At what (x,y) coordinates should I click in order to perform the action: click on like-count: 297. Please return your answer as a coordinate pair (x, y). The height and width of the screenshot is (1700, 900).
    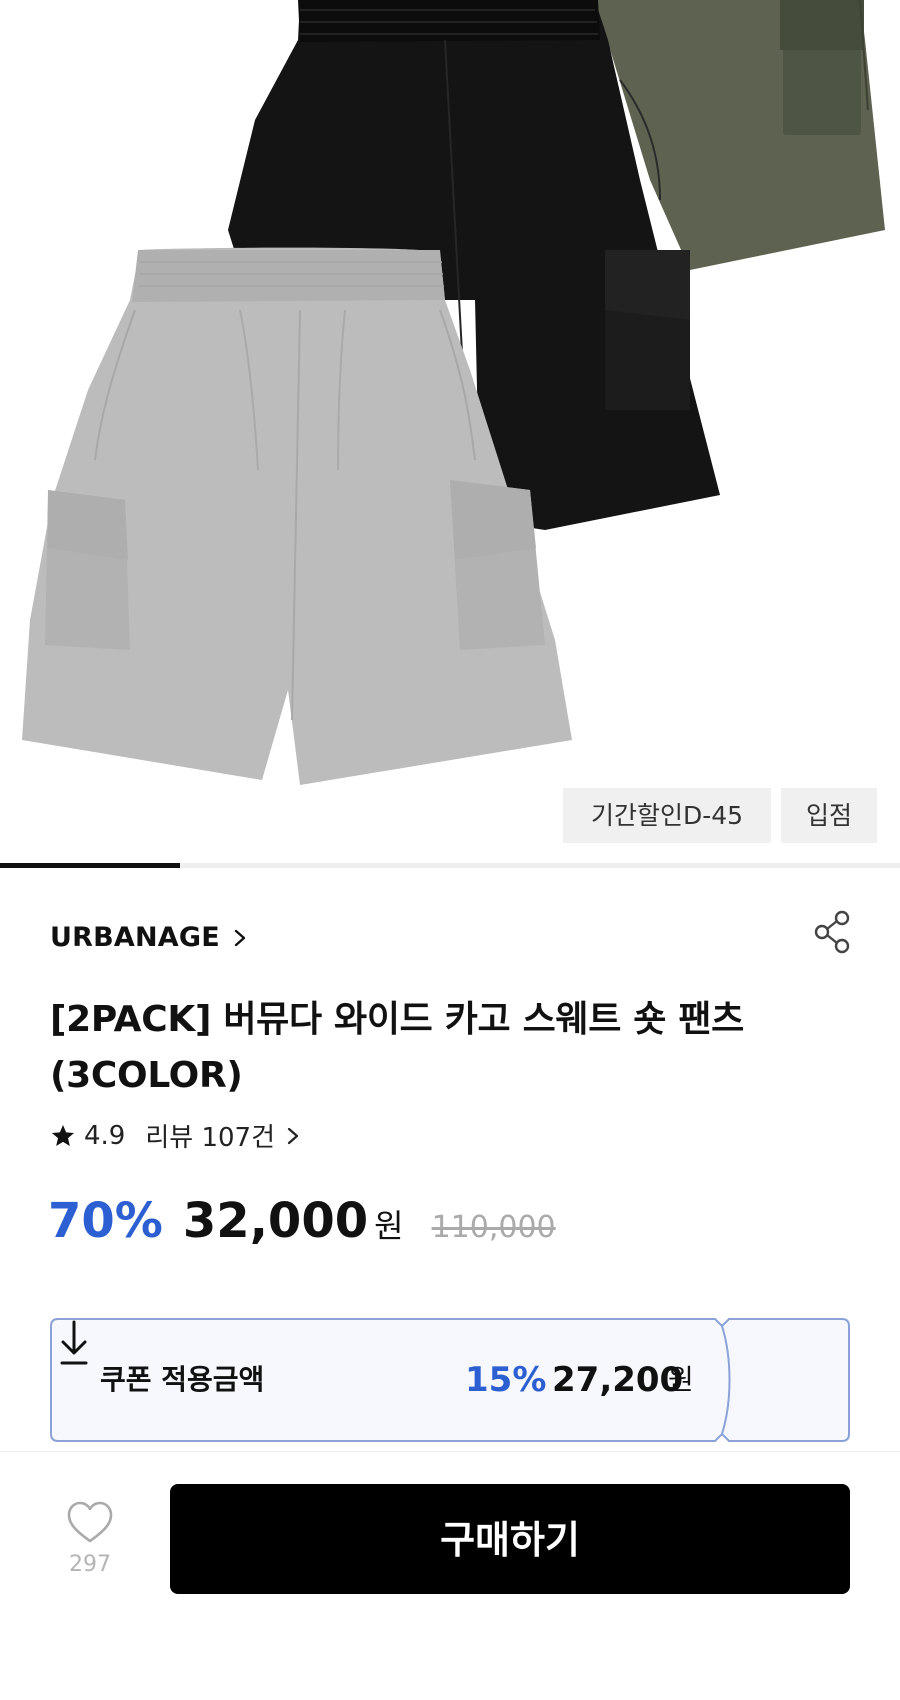
    Looking at the image, I should click on (90, 1564).